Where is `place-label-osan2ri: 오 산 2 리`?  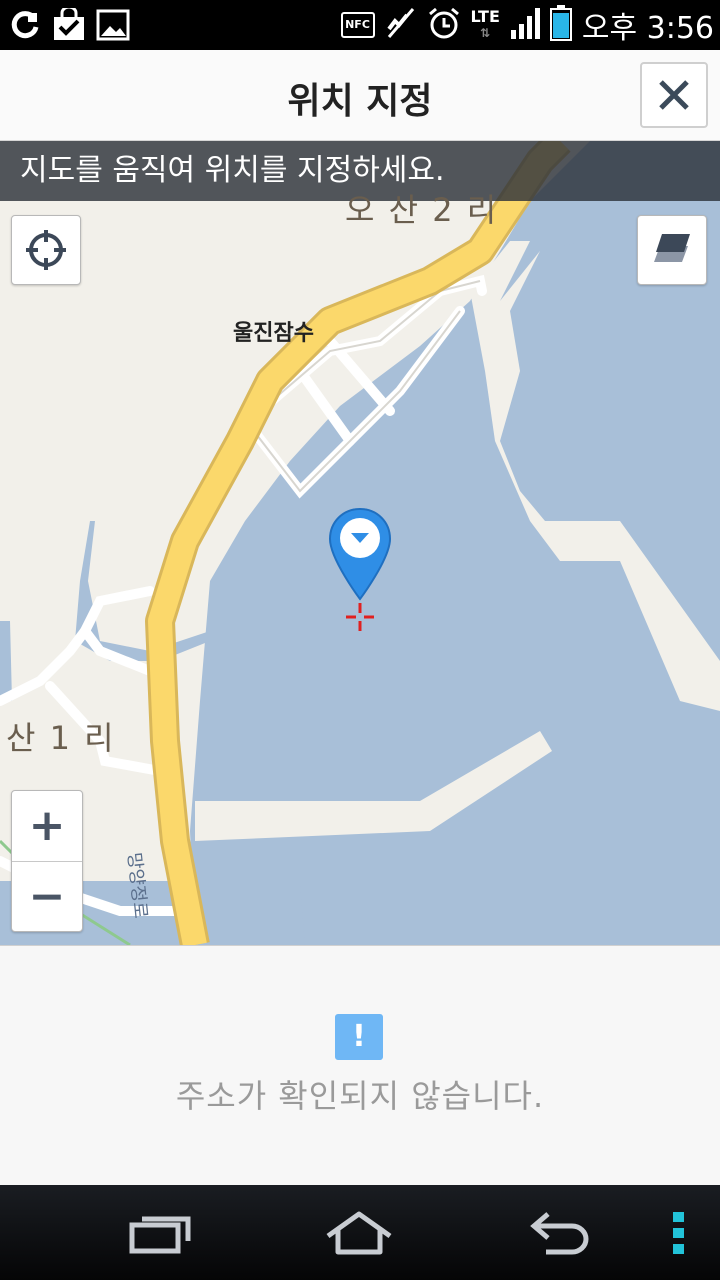
place-label-osan2ri: 오 산 2 리 is located at coordinates (422, 210).